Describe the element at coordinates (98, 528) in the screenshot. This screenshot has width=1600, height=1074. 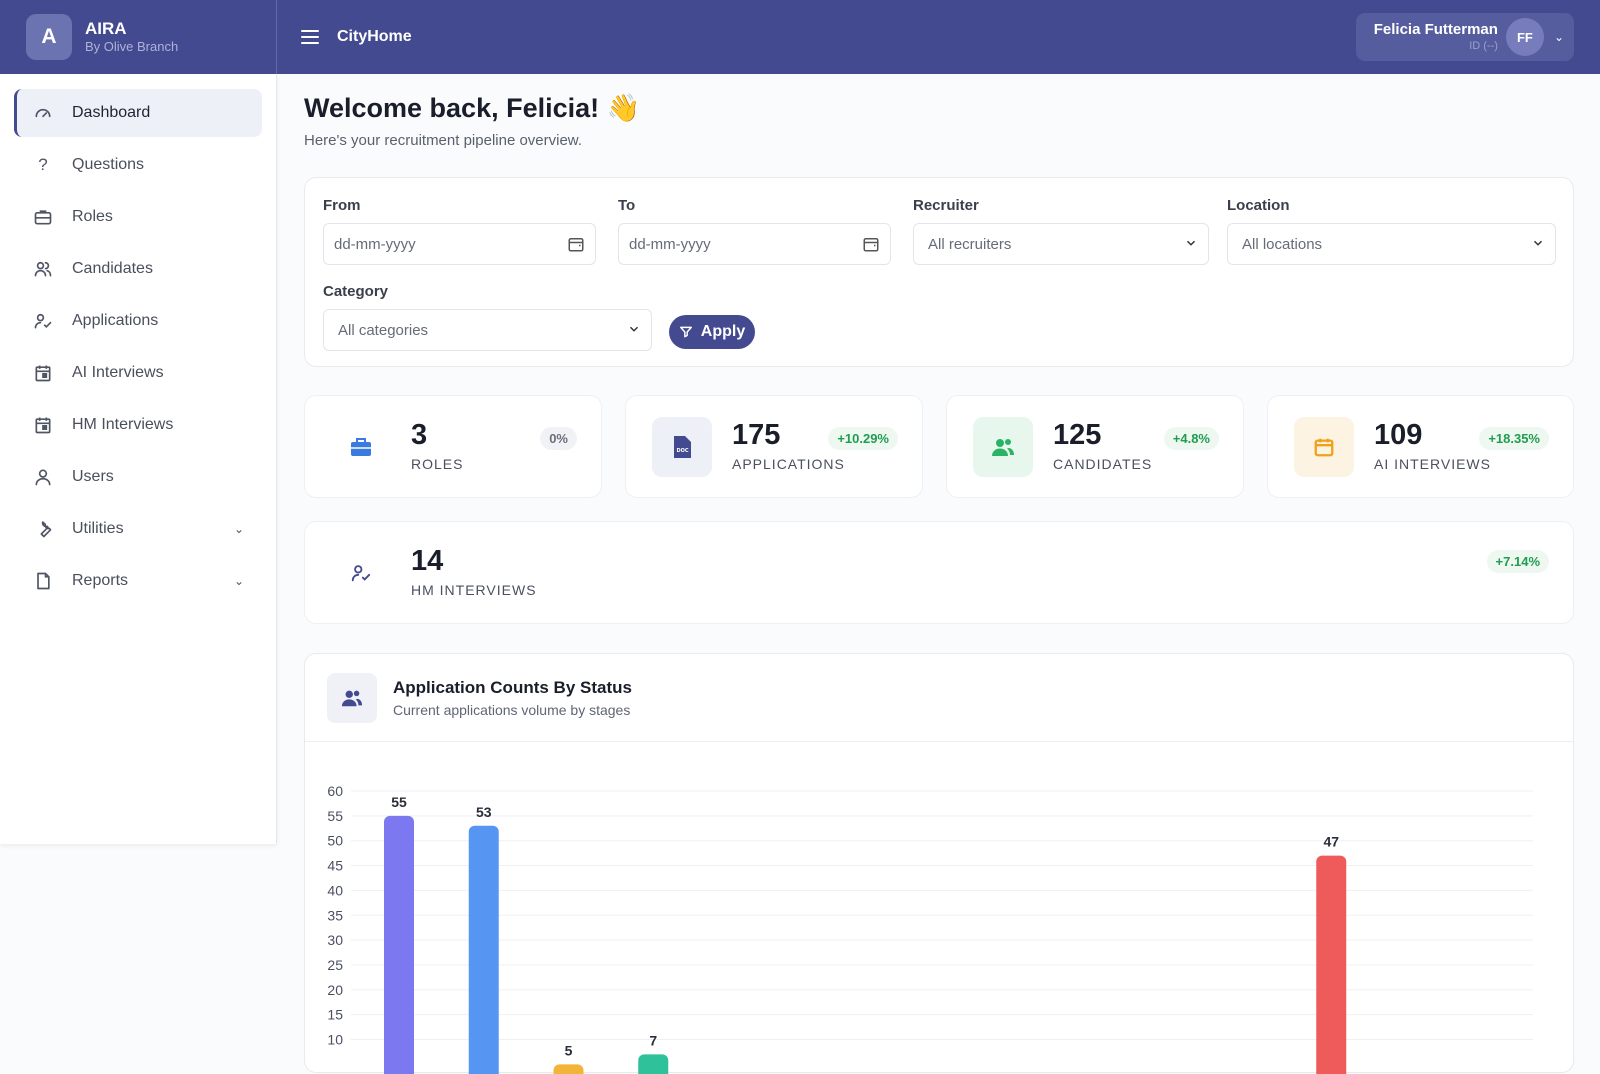
I see `sidebar-item-label: Utilities` at that location.